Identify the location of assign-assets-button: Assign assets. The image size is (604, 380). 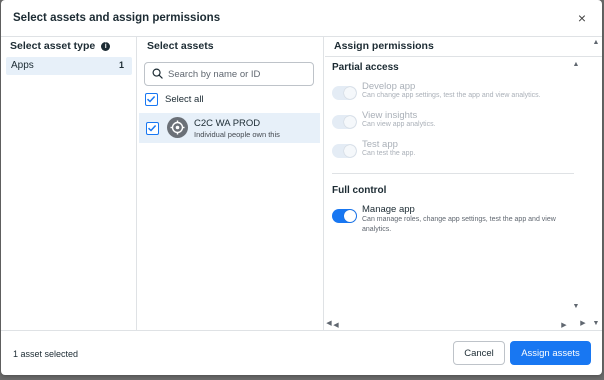
(550, 353).